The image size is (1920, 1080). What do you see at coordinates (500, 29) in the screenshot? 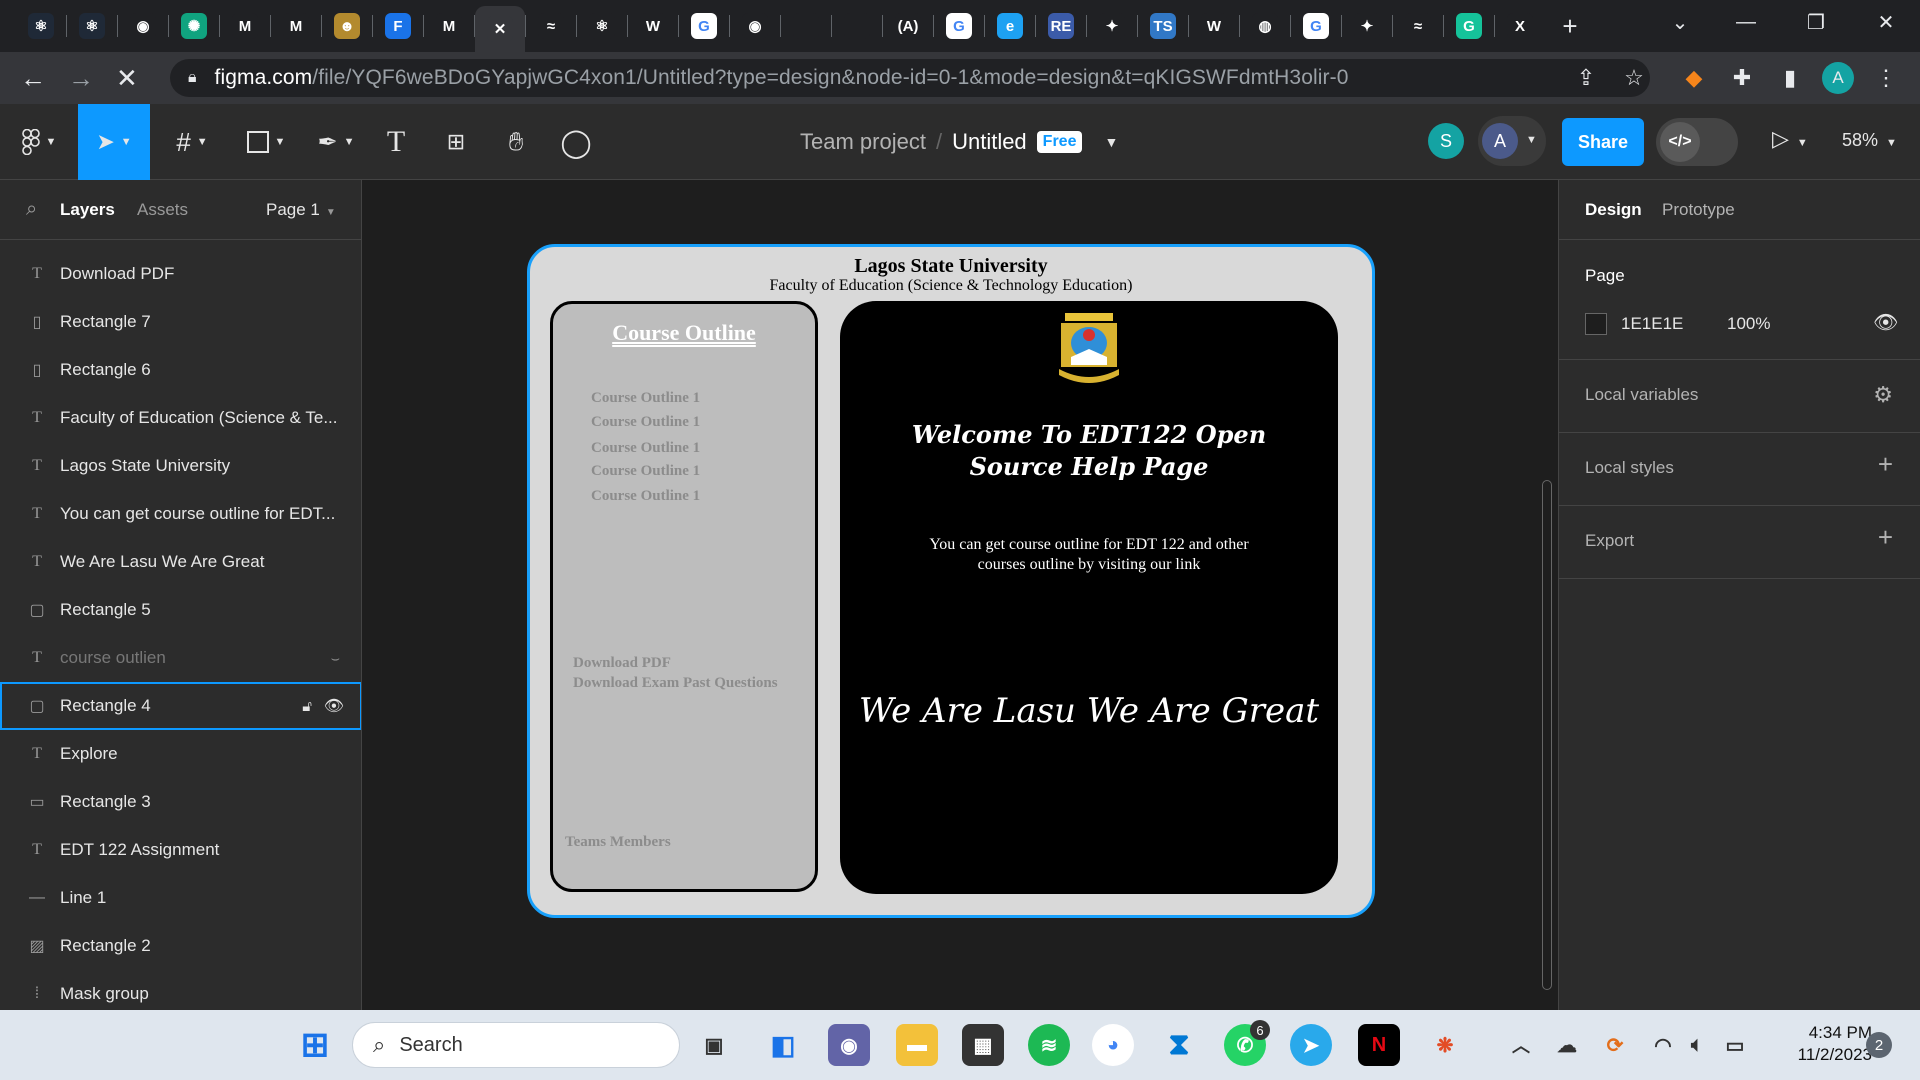
I see `browser-tab: ✕` at bounding box center [500, 29].